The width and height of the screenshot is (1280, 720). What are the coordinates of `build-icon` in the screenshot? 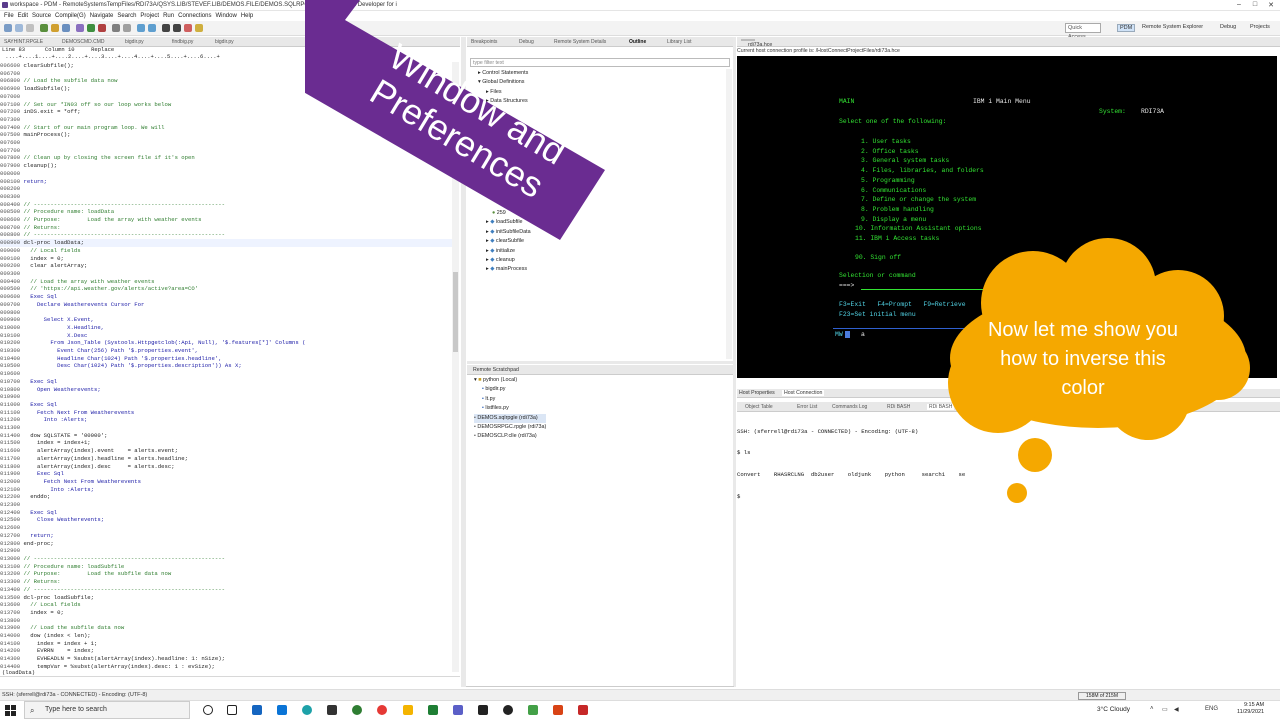 It's located at (55, 28).